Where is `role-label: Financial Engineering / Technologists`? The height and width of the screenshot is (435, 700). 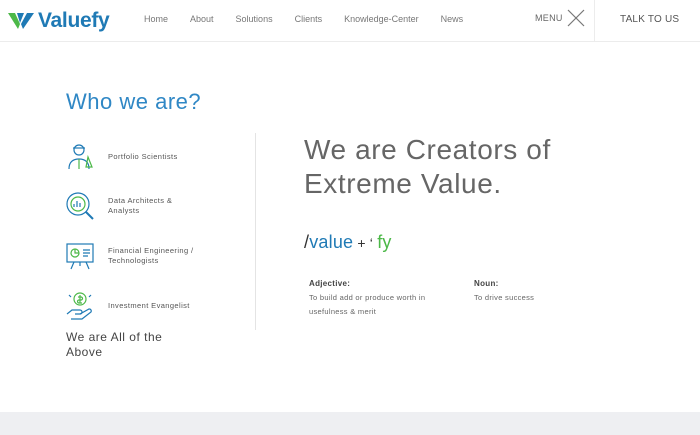 role-label: Financial Engineering / Technologists is located at coordinates (151, 255).